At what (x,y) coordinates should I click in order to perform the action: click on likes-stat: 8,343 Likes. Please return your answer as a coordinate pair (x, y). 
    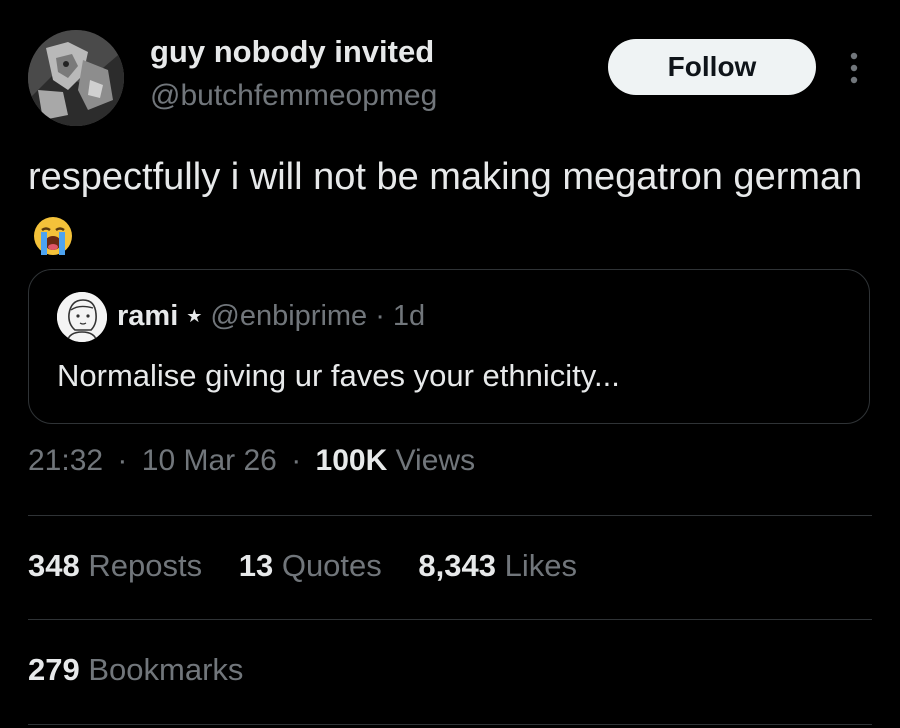
    Looking at the image, I should click on (497, 566).